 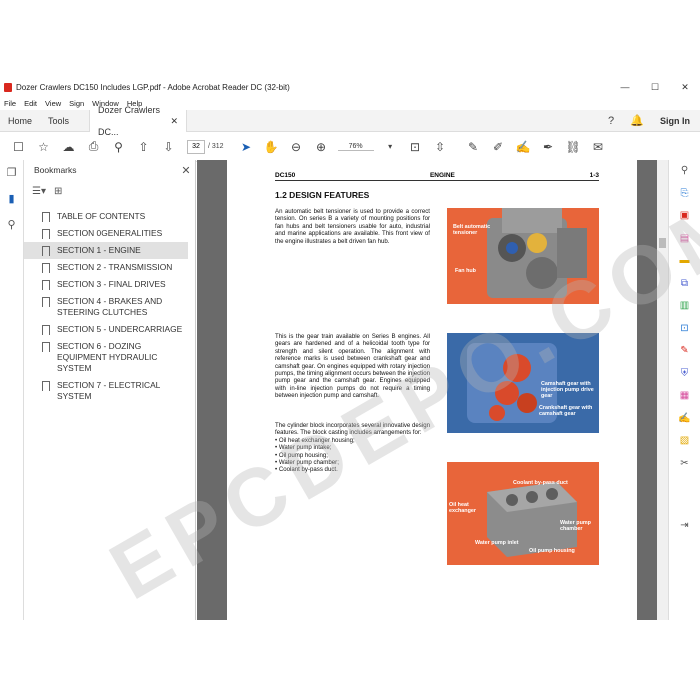 I want to click on redact-icon: ▦, so click(x=684, y=396).